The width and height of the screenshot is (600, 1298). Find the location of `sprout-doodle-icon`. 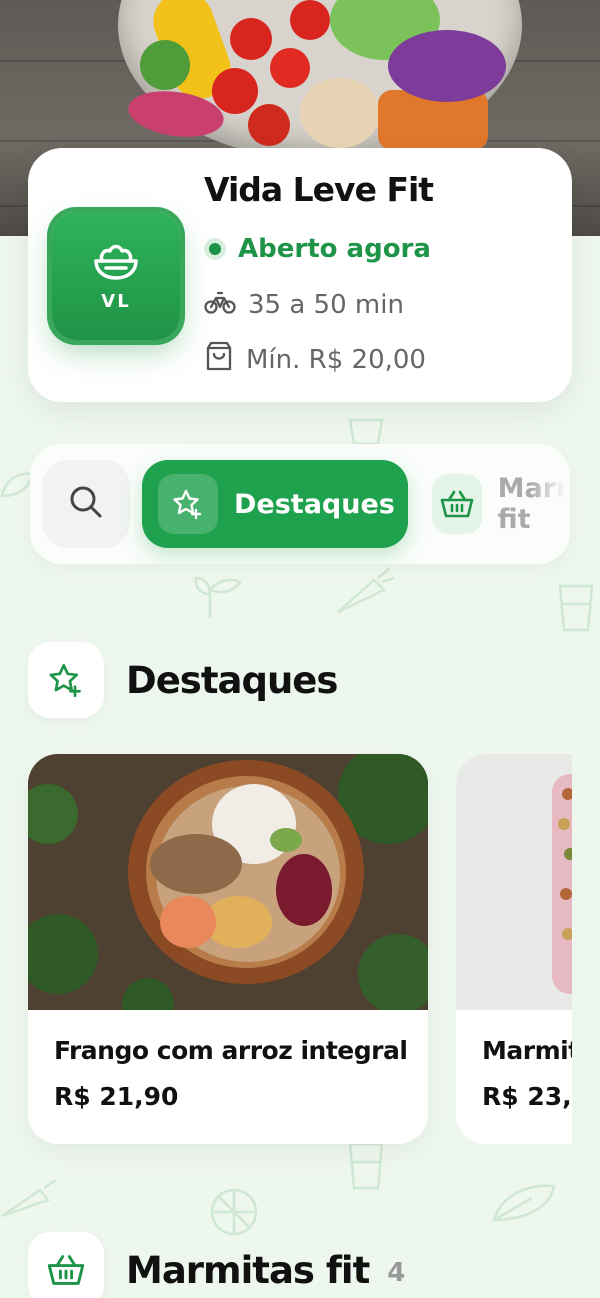

sprout-doodle-icon is located at coordinates (218, 596).